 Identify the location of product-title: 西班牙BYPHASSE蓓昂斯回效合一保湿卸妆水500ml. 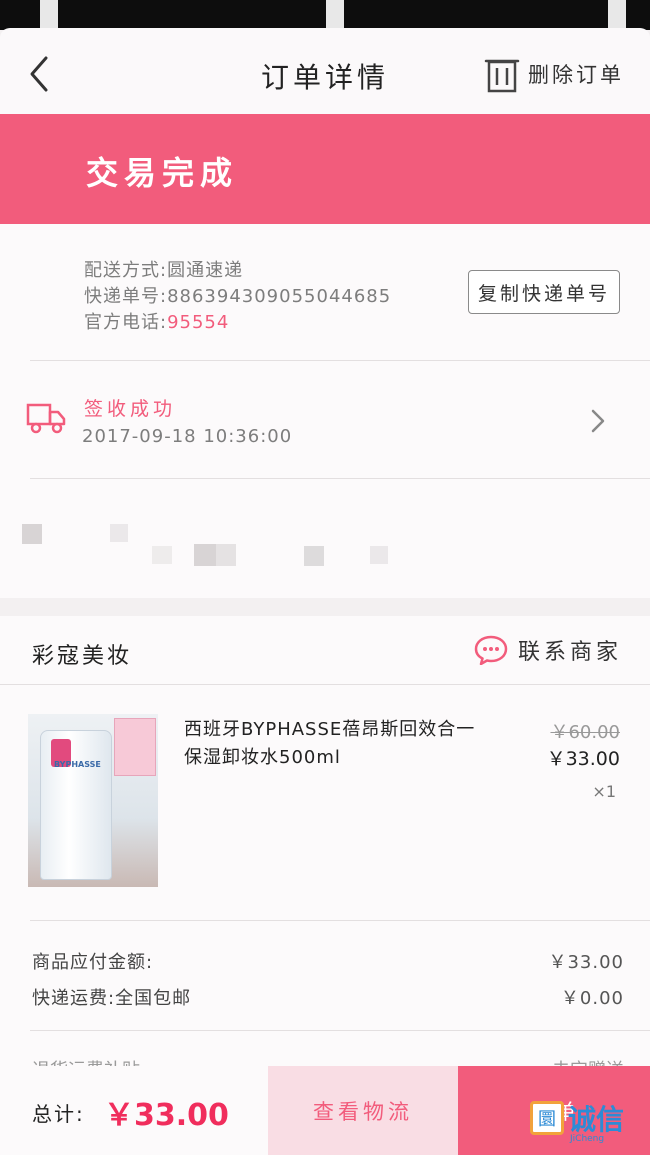
(330, 743).